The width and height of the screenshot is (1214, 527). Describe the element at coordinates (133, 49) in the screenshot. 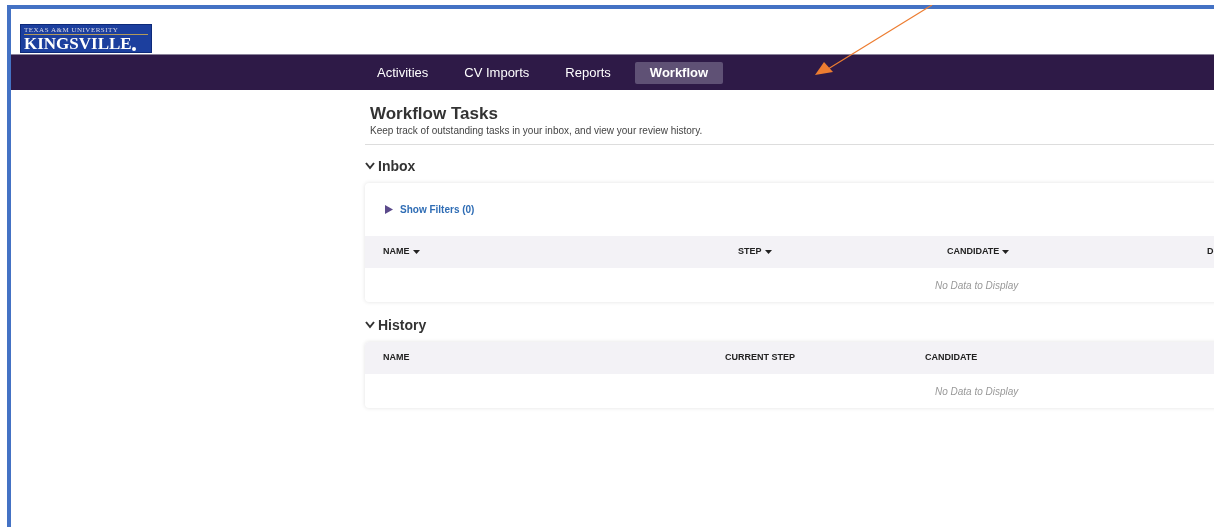

I see `registered-mark-icon` at that location.